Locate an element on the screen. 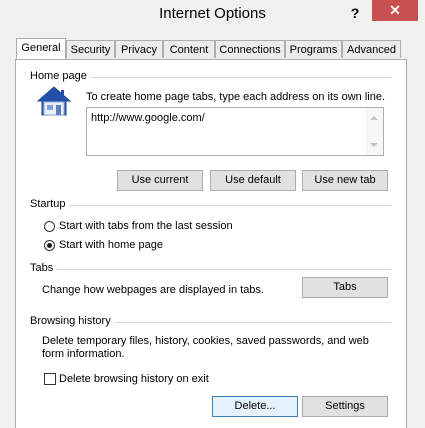 This screenshot has height=428, width=425. tabs-group-label: Tabs is located at coordinates (44, 268).